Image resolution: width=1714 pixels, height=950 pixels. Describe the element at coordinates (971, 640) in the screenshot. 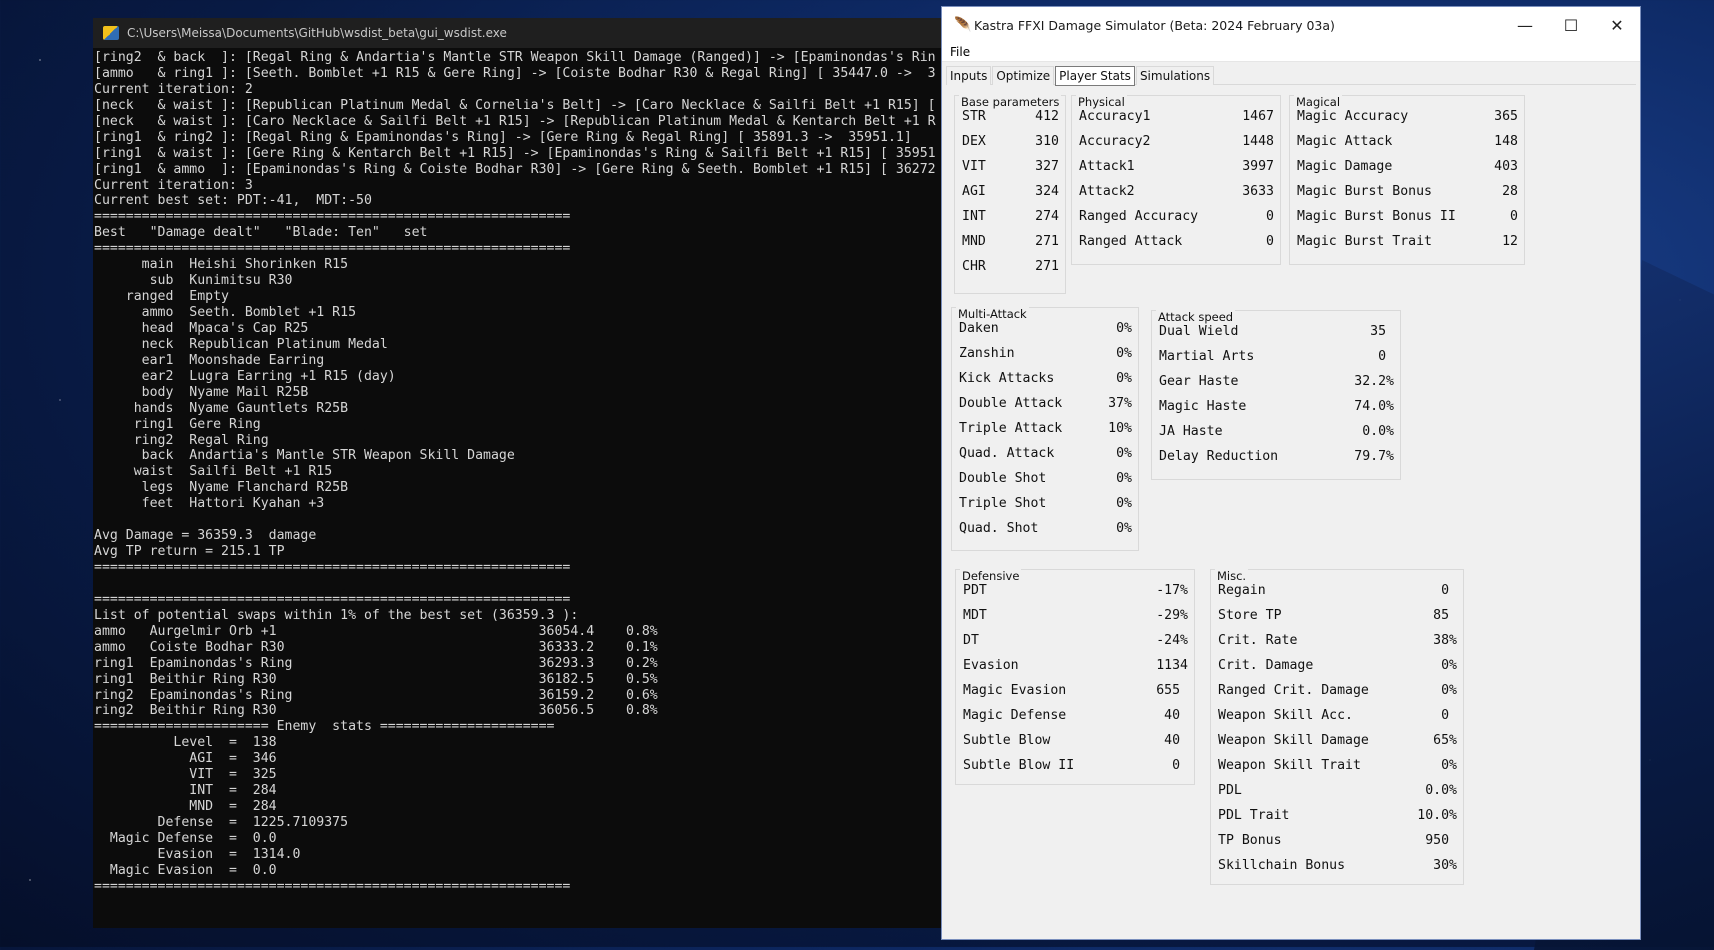

I see `stat-label: DT` at that location.